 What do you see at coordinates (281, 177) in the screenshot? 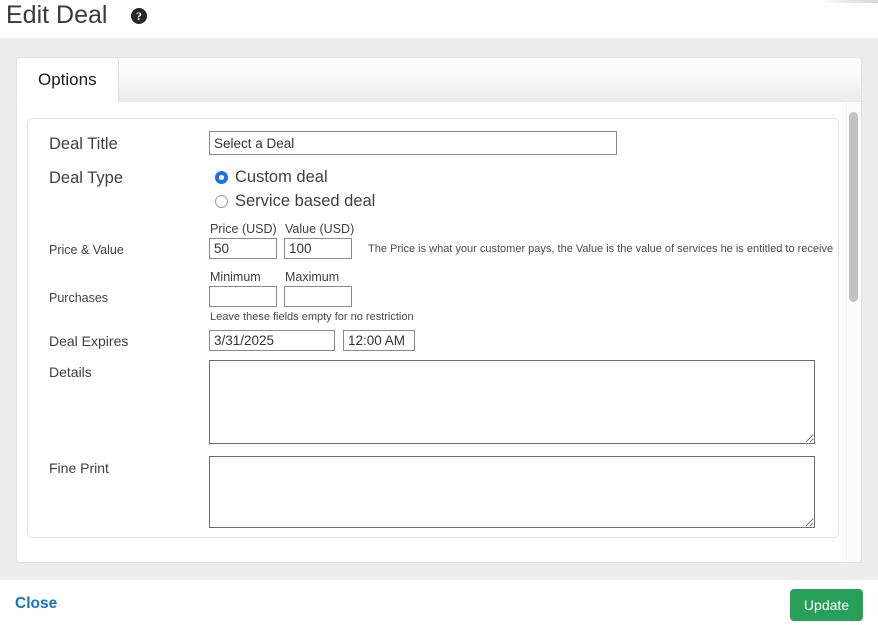
I see `radio-custom-deal-label: Custom deal` at bounding box center [281, 177].